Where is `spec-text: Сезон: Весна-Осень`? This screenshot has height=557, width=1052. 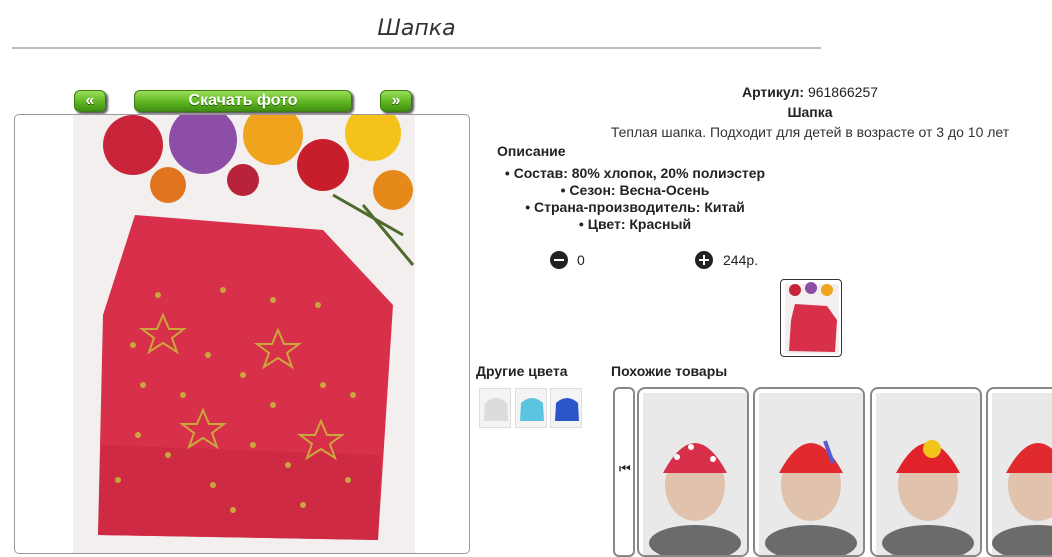
spec-text: Сезон: Весна-Осень is located at coordinates (639, 190).